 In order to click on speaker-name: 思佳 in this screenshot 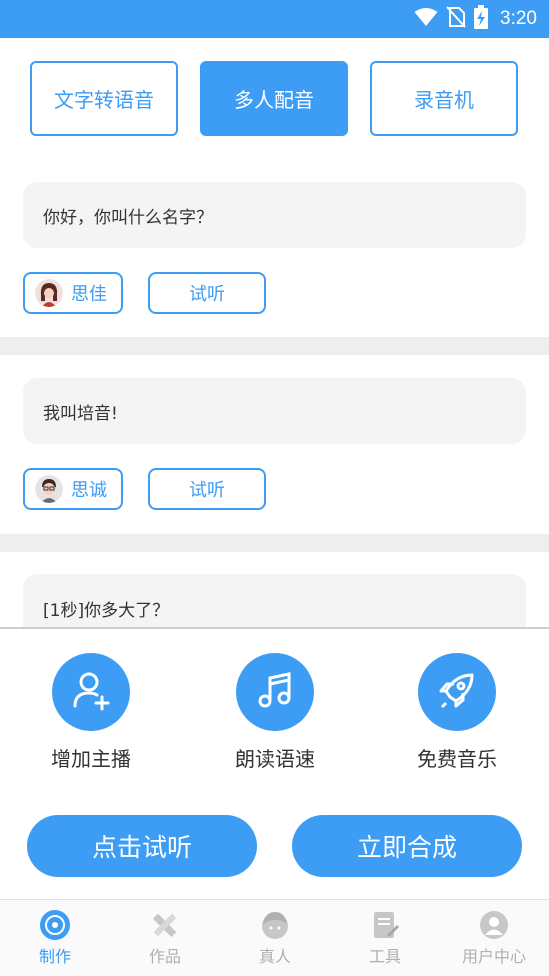, I will do `click(89, 294)`.